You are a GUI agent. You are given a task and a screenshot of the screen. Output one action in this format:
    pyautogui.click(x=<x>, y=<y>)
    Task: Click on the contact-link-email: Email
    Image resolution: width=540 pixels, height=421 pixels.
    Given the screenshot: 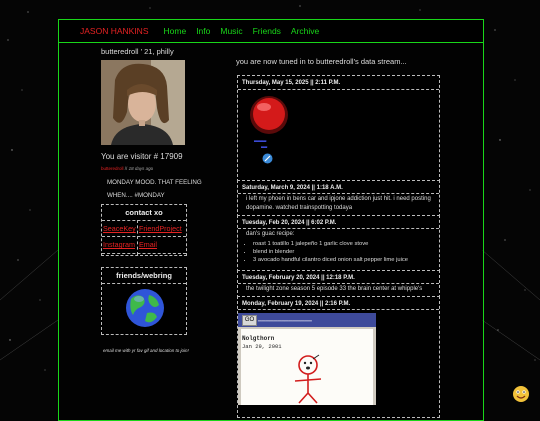 What is the action you would take?
    pyautogui.click(x=148, y=244)
    